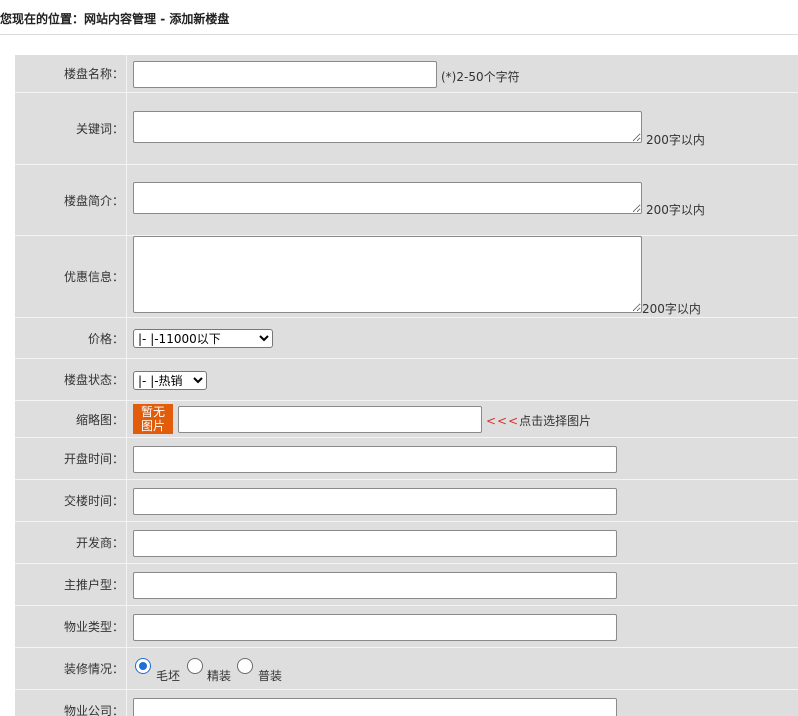 Image resolution: width=798 pixels, height=716 pixels. I want to click on row-main-unit: 主推户型：, so click(406, 585).